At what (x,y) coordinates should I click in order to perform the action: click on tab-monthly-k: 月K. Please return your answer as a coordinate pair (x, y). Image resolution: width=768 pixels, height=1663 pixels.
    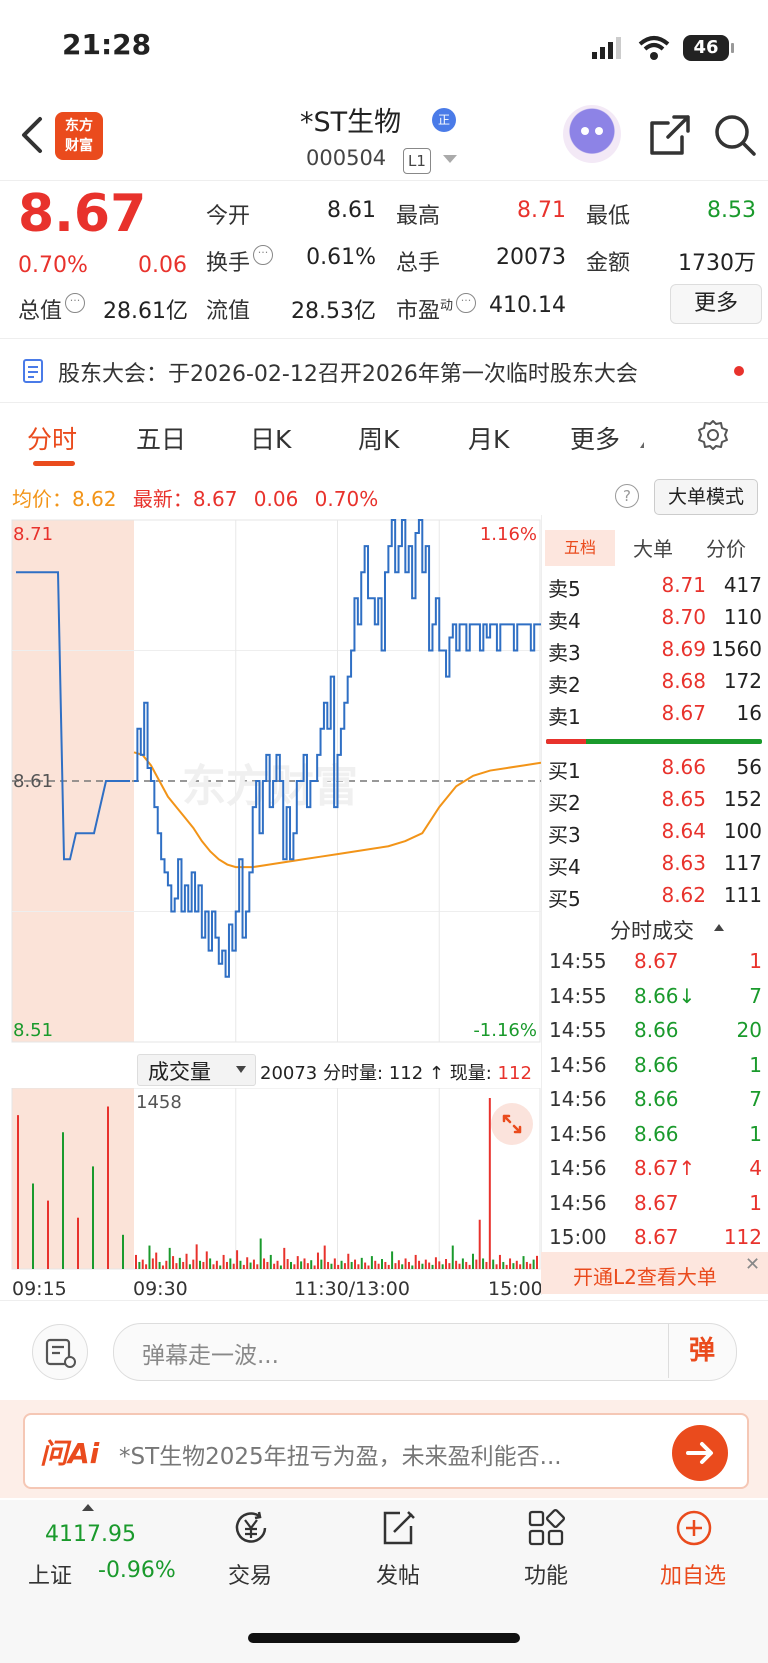
    Looking at the image, I should click on (488, 438).